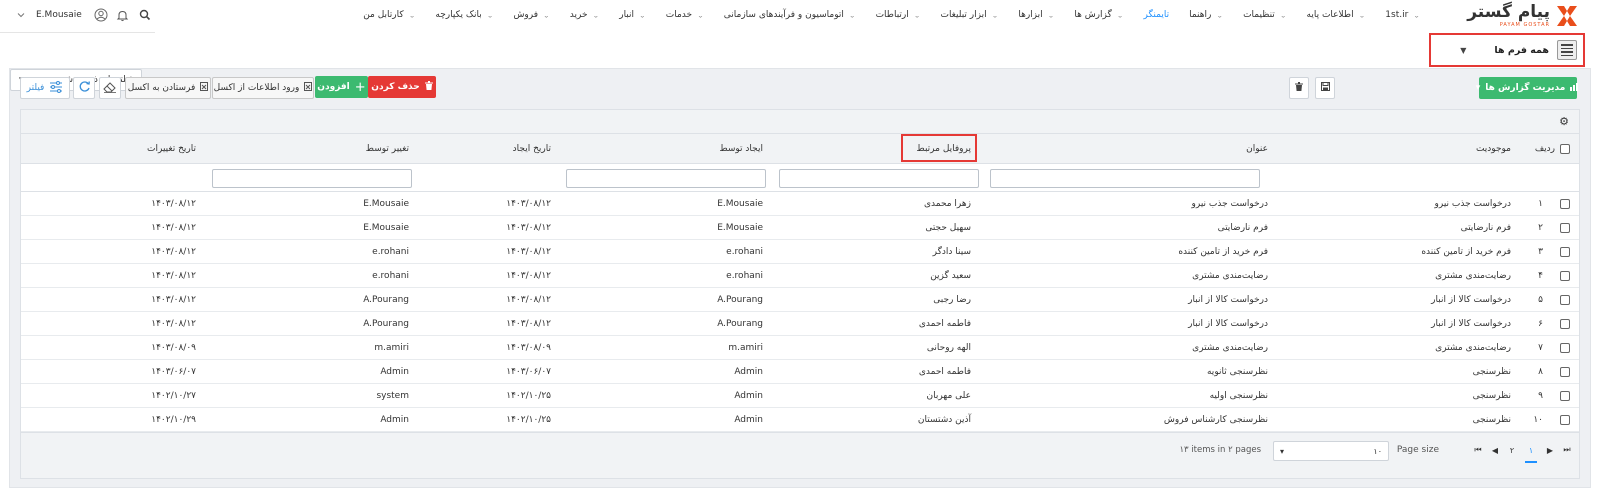 The image size is (1600, 497). I want to click on nav-item: اتوماسیون و فرآیندهای سازمانی ⌄, so click(790, 15).